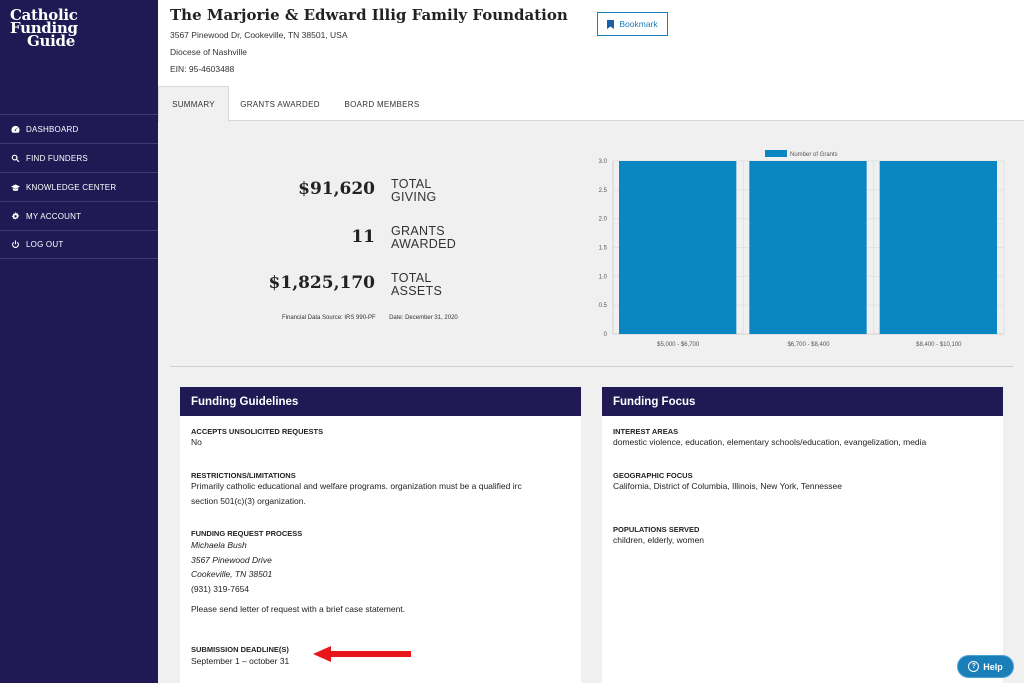 The image size is (1024, 683). I want to click on x-tick-label: $5,000 - $6,700, so click(678, 345).